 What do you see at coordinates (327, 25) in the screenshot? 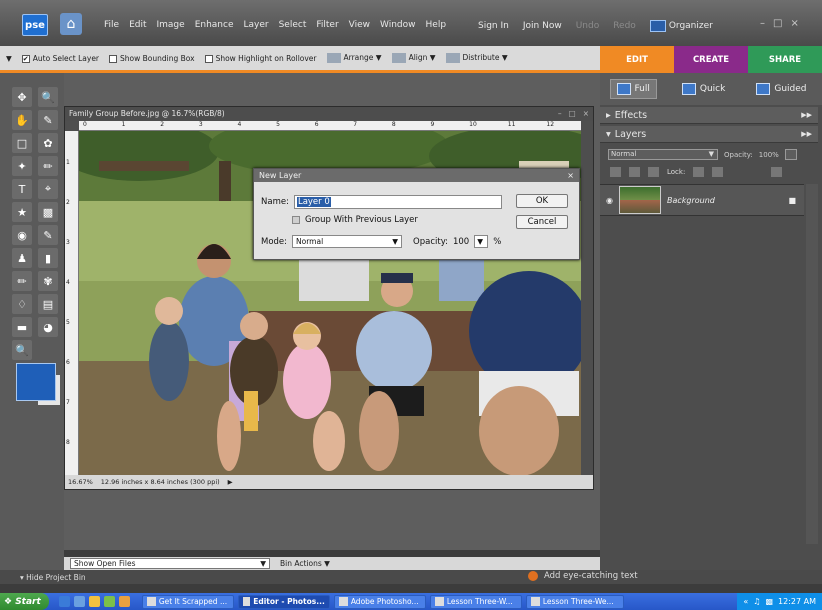
I see `menu-item-filter: Filter` at bounding box center [327, 25].